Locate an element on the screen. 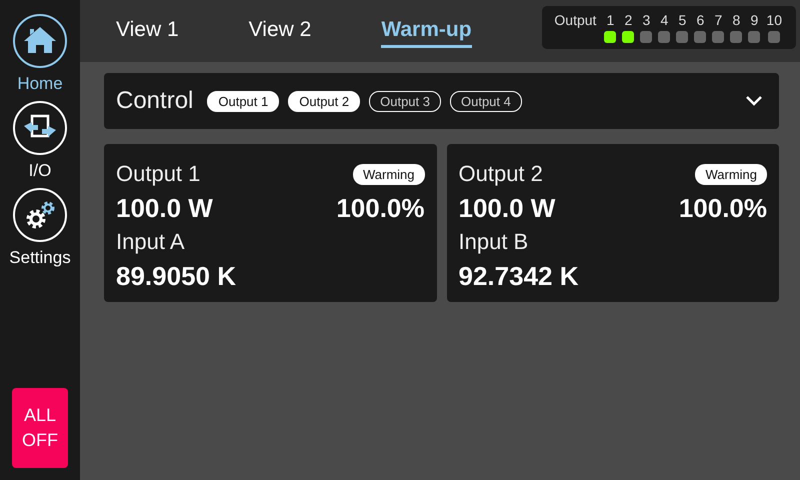  output-number: 9 is located at coordinates (755, 20).